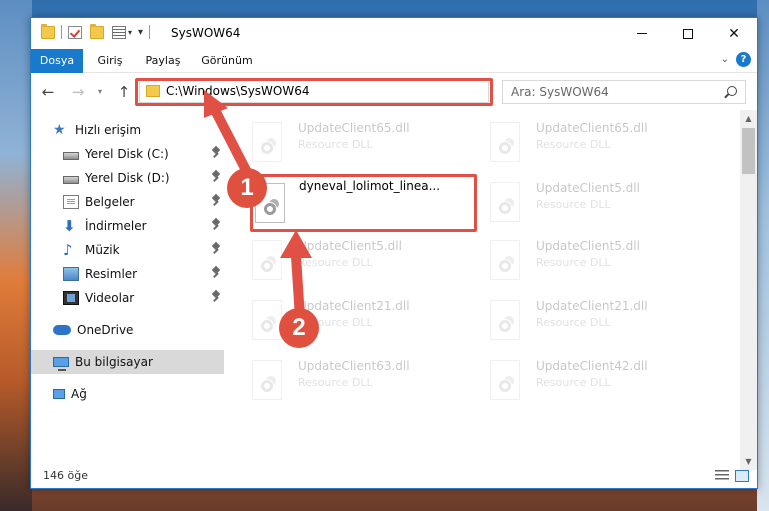  I want to click on search-input: Ara: SysWOW64, so click(624, 92).